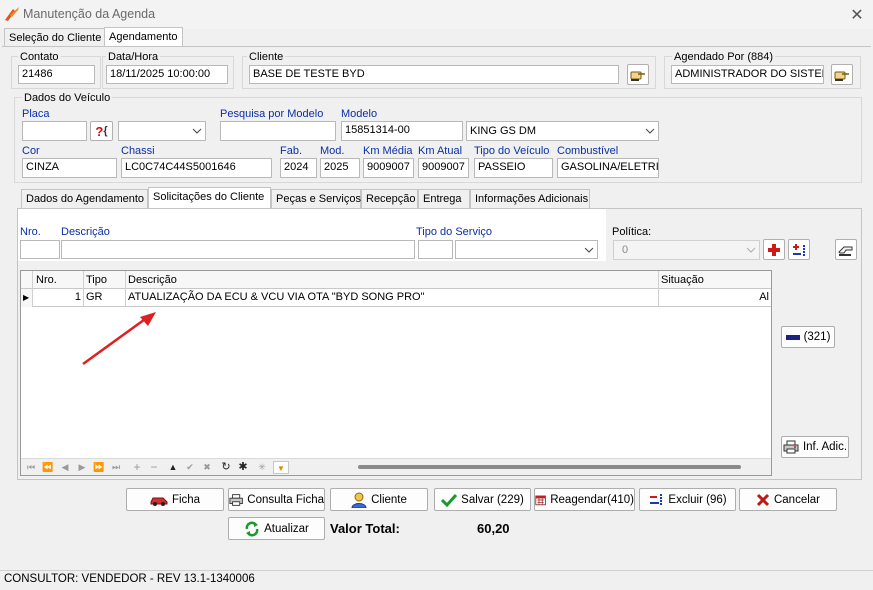 The image size is (873, 590). Describe the element at coordinates (449, 500) in the screenshot. I see `checkmark-icon` at that location.